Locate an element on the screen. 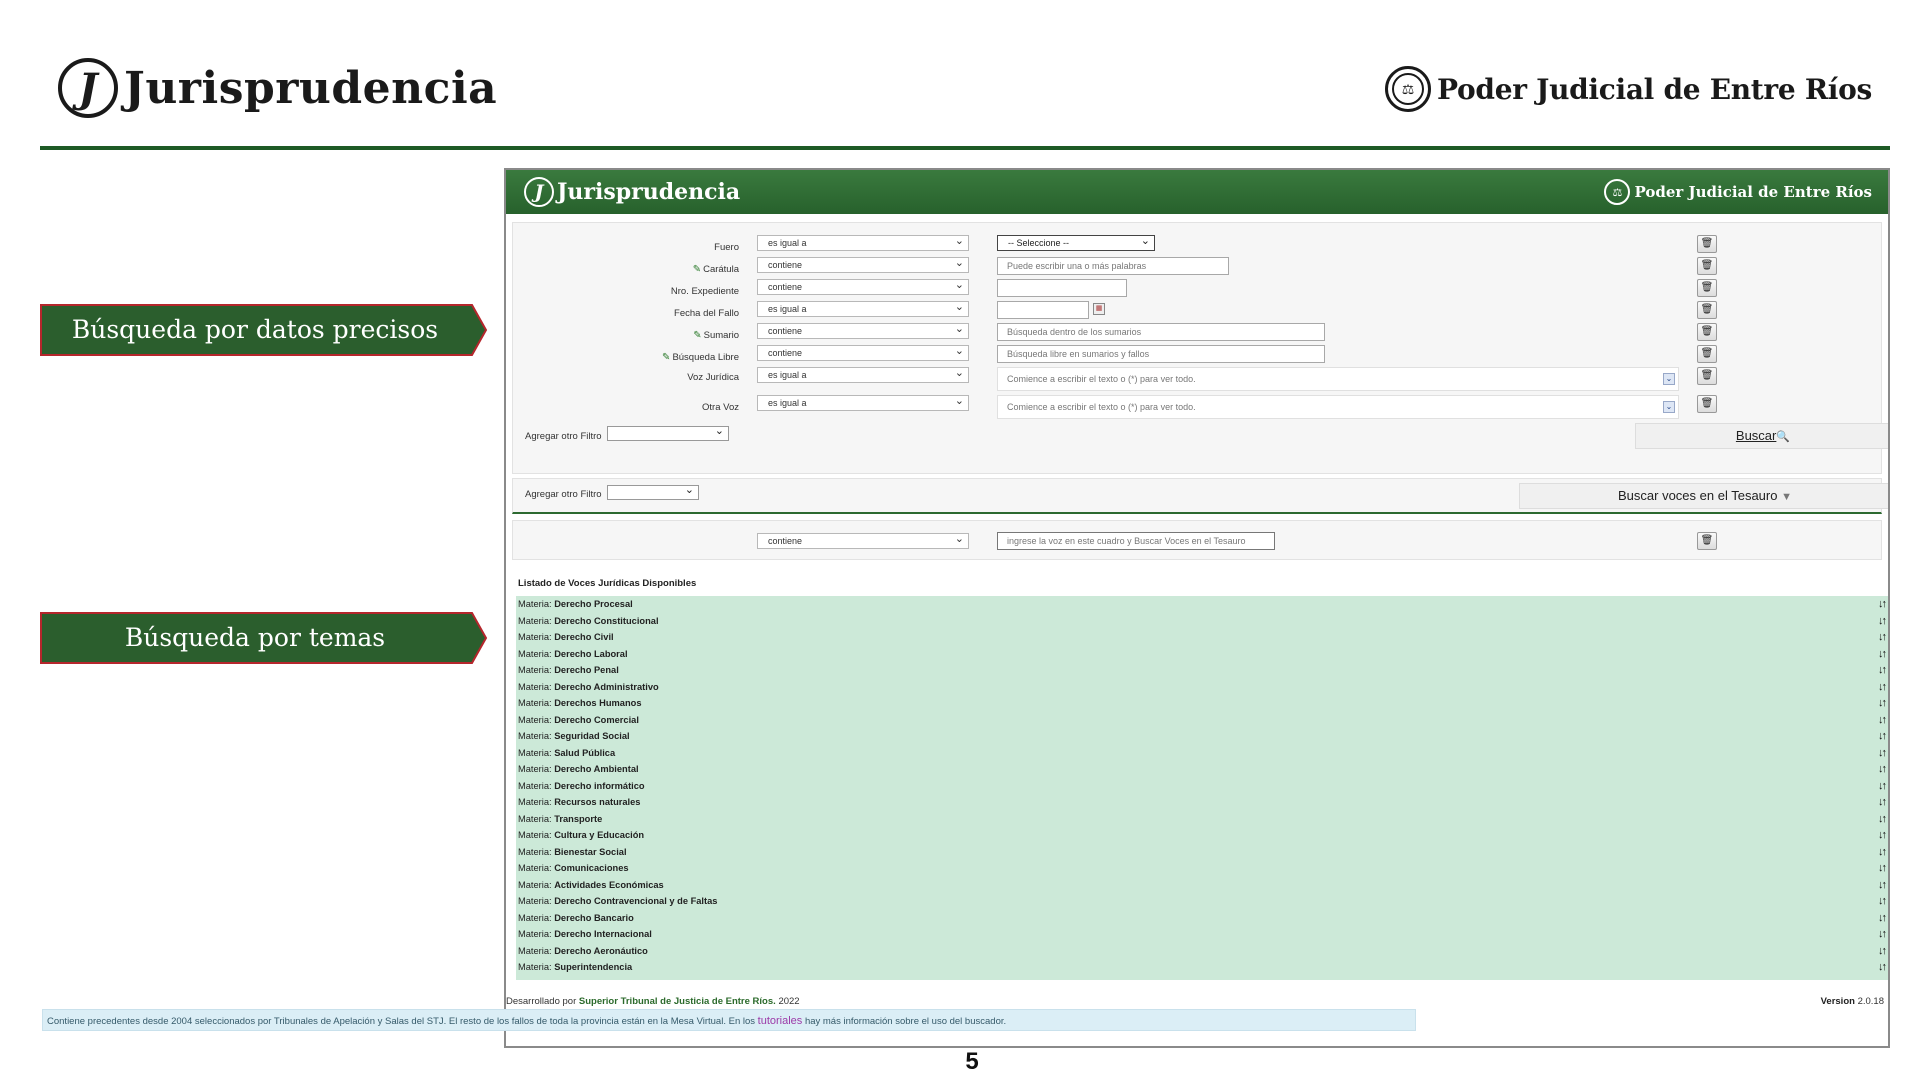 The width and height of the screenshot is (1920, 1080). list-item: Materia: Recursos naturales ↓↑ is located at coordinates (1202, 802).